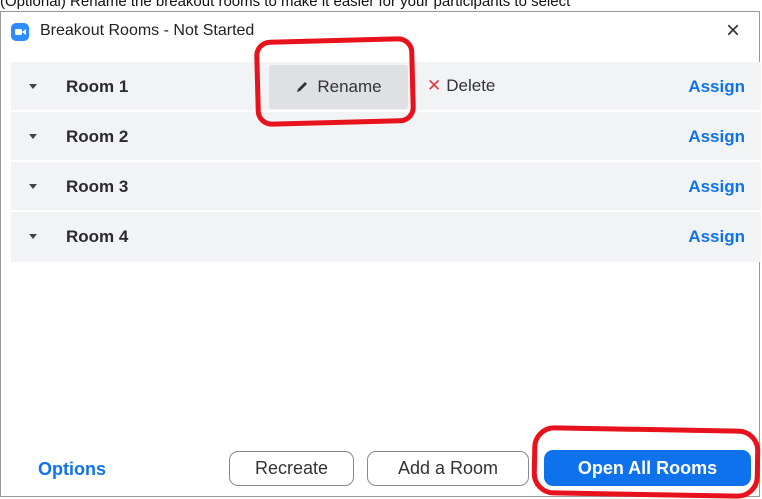  Describe the element at coordinates (386, 187) in the screenshot. I see `room-row: Room 3 Assign` at that location.